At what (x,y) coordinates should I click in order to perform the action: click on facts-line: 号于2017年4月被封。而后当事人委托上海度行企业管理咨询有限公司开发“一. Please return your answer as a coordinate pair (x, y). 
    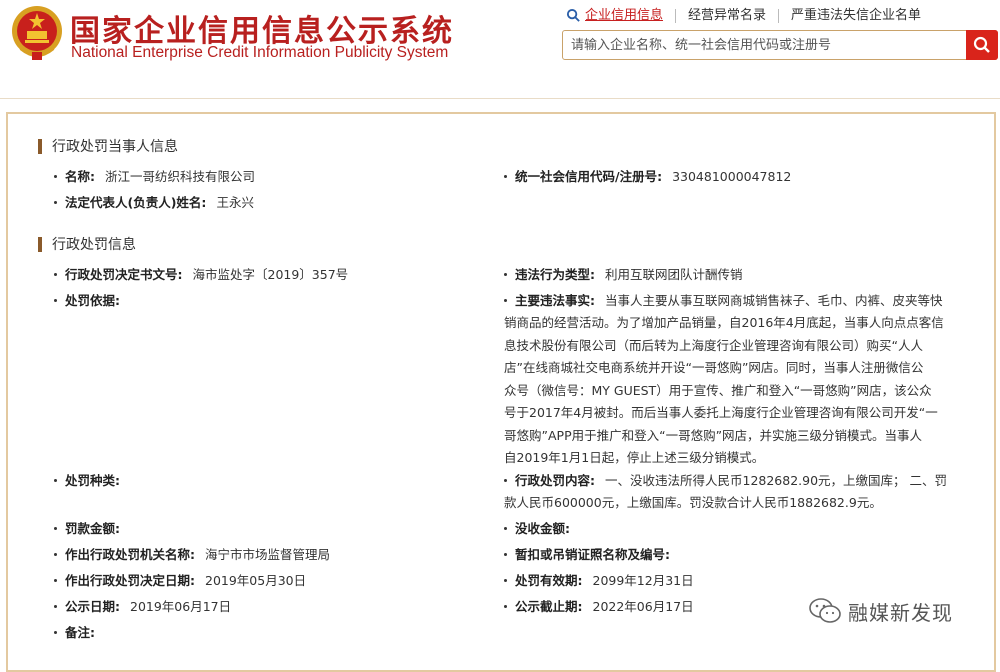
    Looking at the image, I should click on (721, 412).